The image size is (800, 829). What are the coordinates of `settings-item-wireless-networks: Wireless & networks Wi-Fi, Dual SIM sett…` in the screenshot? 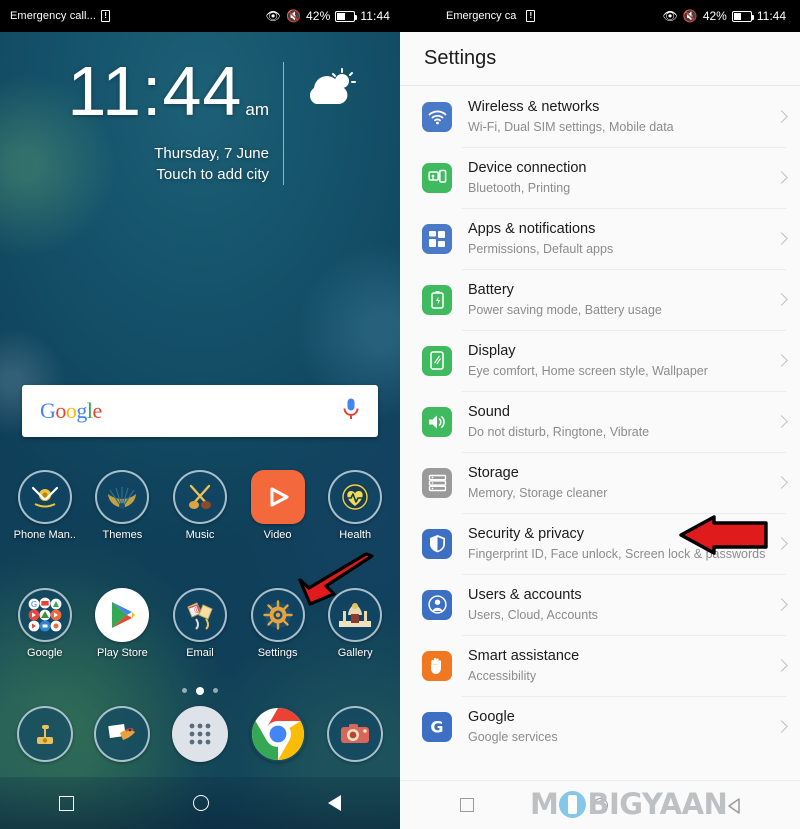 It's located at (600, 116).